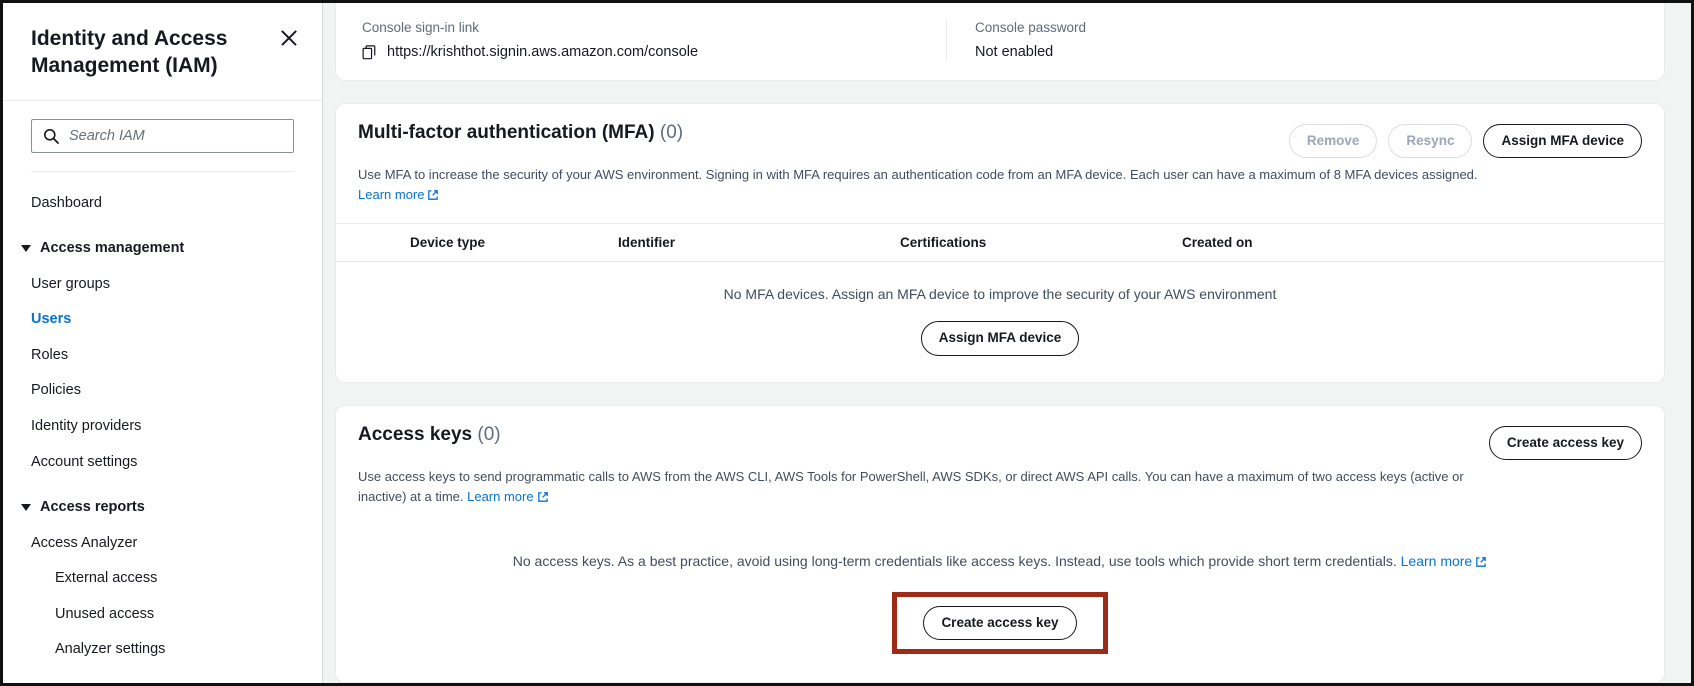  I want to click on sidebar-item-external-access: External access, so click(162, 579).